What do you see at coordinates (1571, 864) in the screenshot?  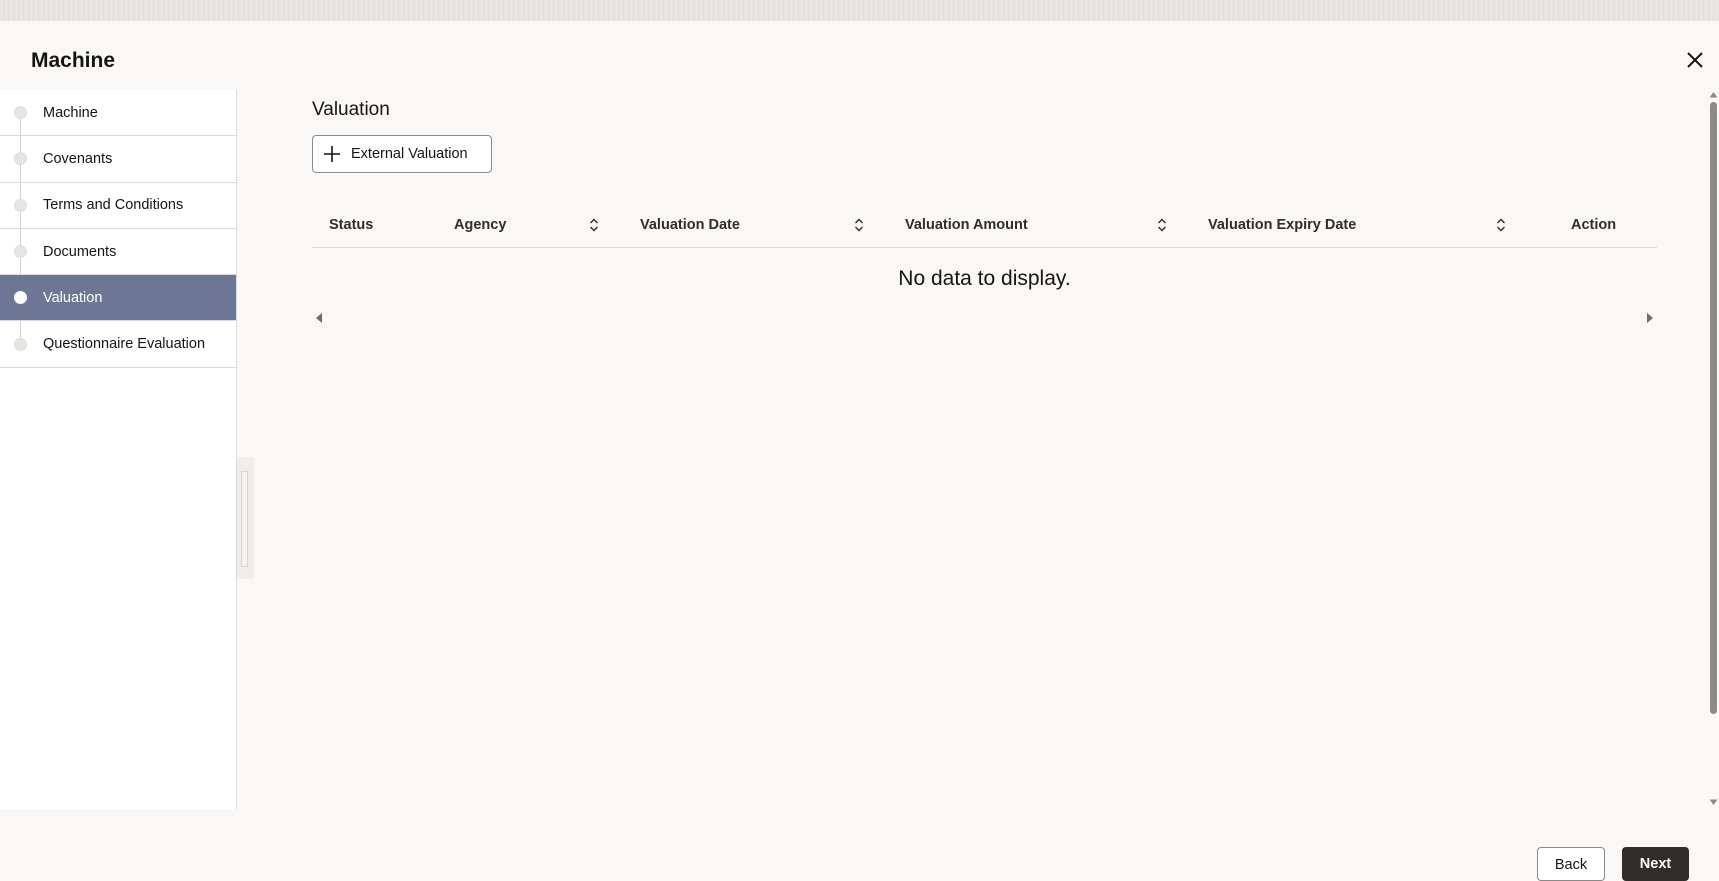 I see `back-button: Back` at bounding box center [1571, 864].